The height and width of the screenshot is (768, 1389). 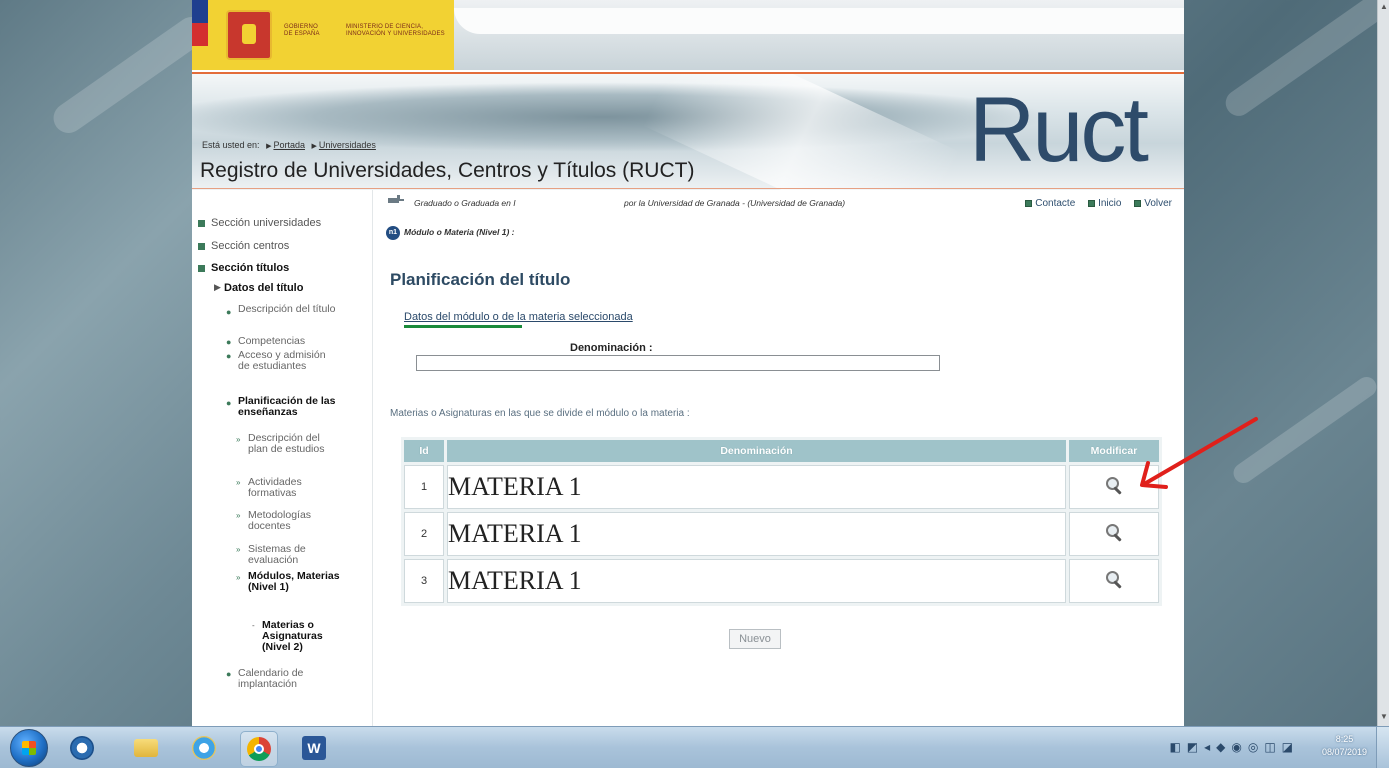 I want to click on nuevo-button: Nuevo, so click(x=755, y=639).